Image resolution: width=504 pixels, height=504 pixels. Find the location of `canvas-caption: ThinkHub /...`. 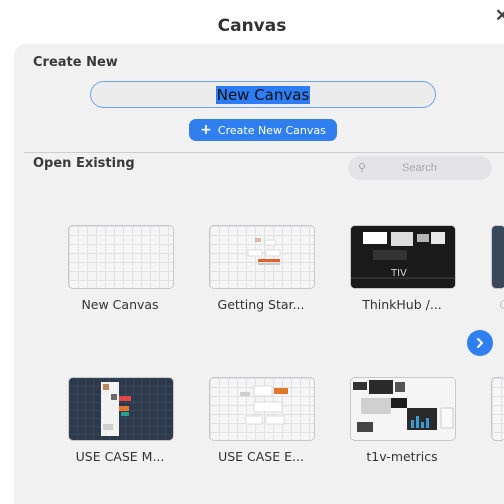

canvas-caption: ThinkHub /... is located at coordinates (402, 304).